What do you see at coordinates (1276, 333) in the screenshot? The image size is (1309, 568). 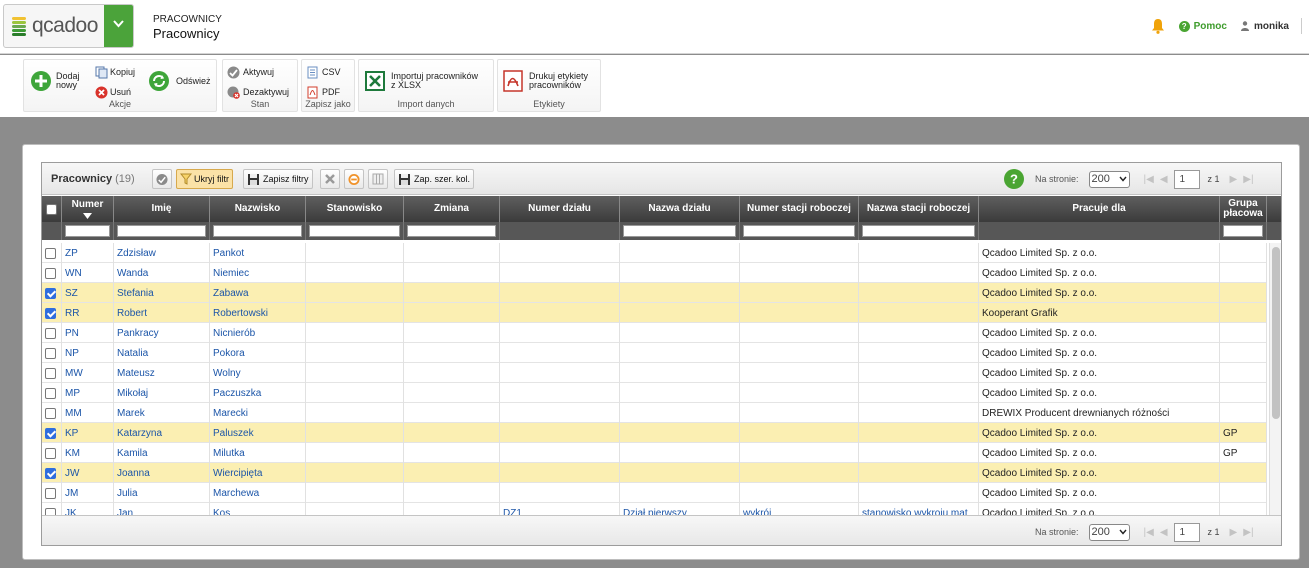 I see `grid-scrollbar-thumb` at bounding box center [1276, 333].